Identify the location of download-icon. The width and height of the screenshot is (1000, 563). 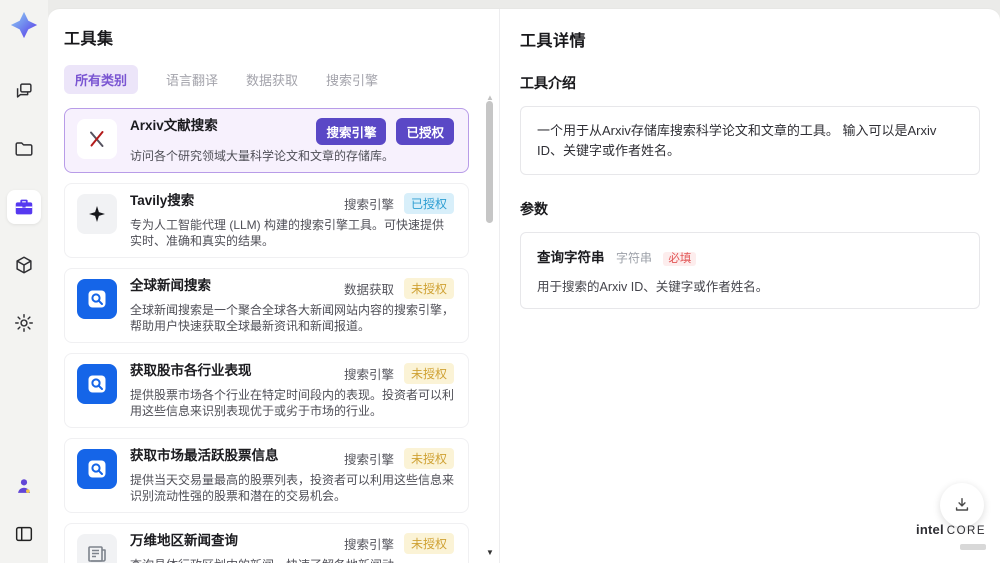
(962, 504).